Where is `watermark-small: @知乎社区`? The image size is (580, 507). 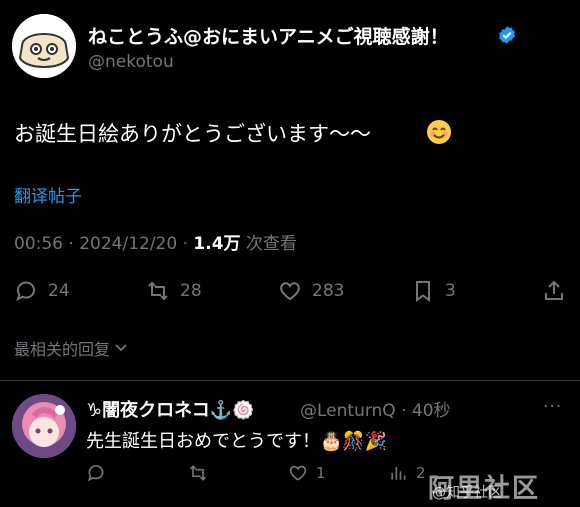 watermark-small: @知乎社区 is located at coordinates (467, 493).